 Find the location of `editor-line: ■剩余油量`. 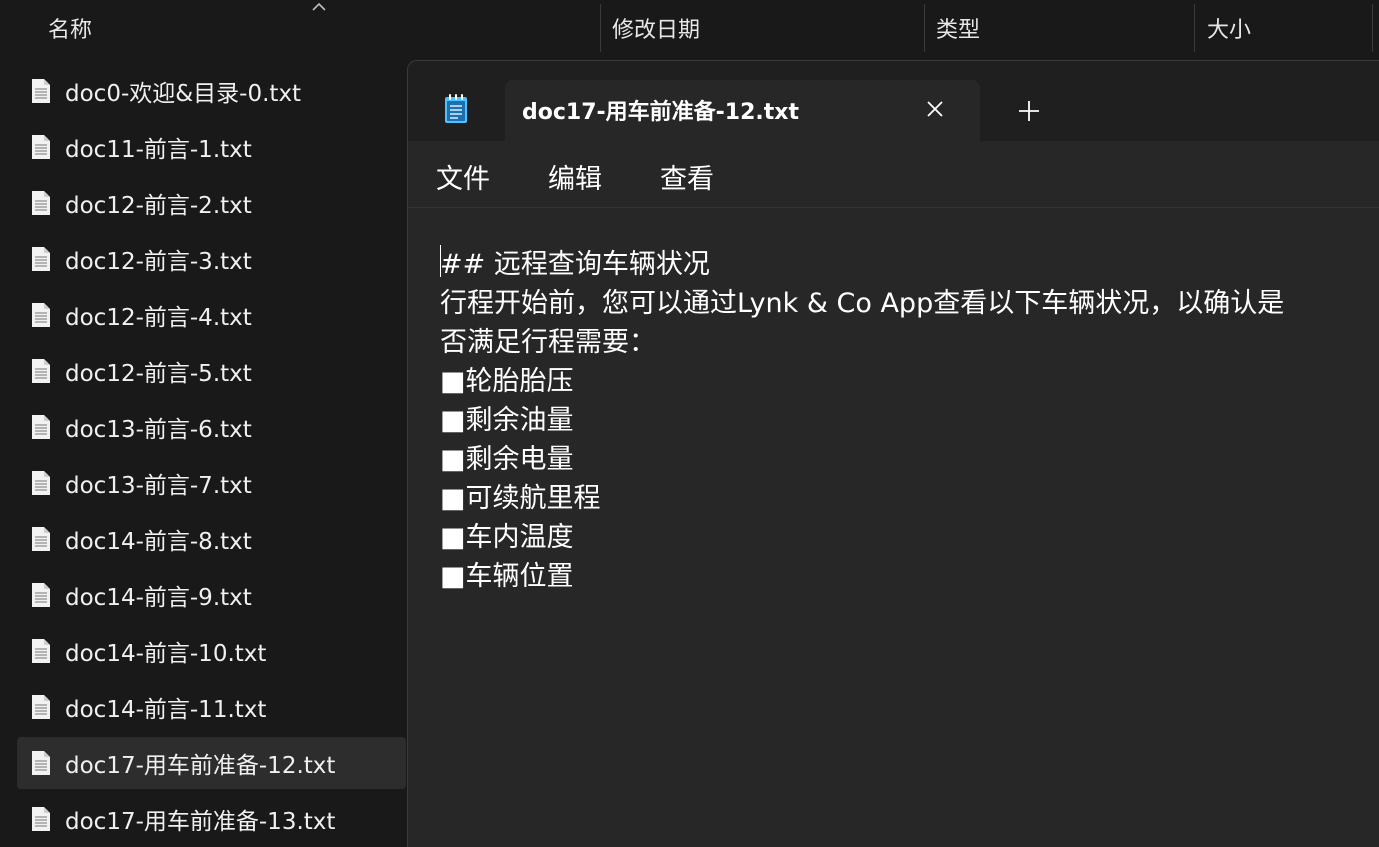

editor-line: ■剩余油量 is located at coordinates (507, 420).